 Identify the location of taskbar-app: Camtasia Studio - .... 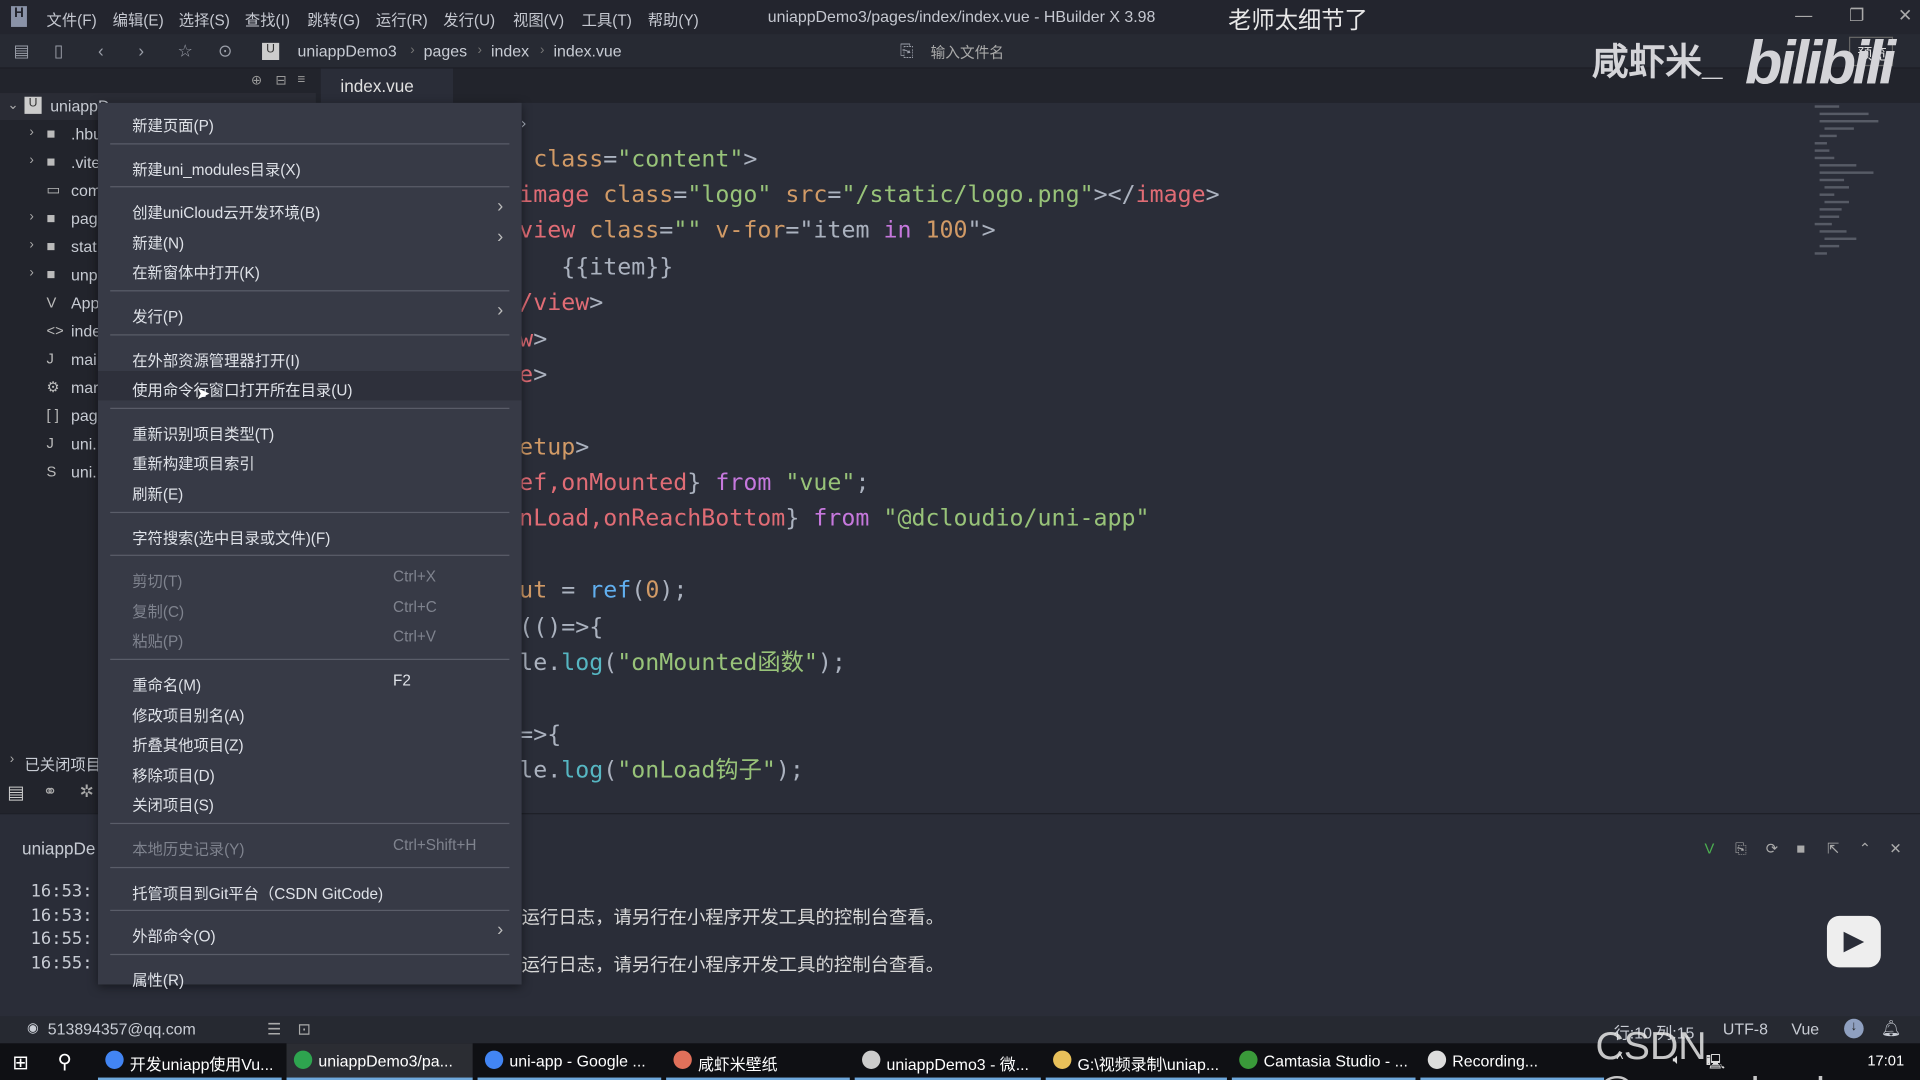
(1323, 1061).